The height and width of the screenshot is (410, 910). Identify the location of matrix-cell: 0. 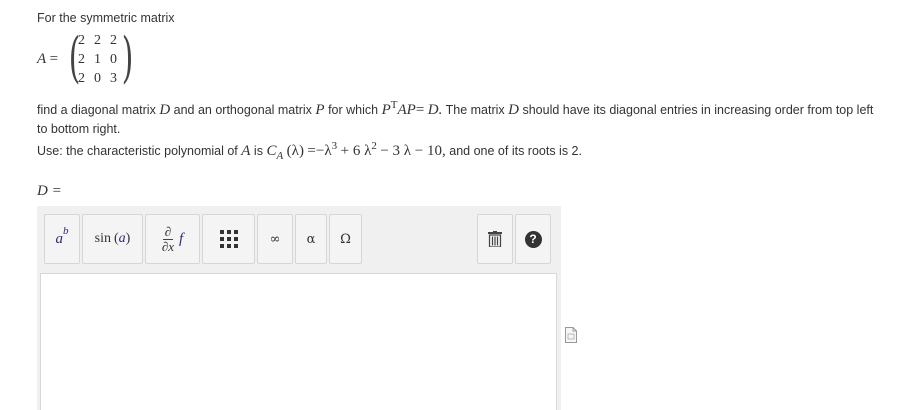
(97, 78).